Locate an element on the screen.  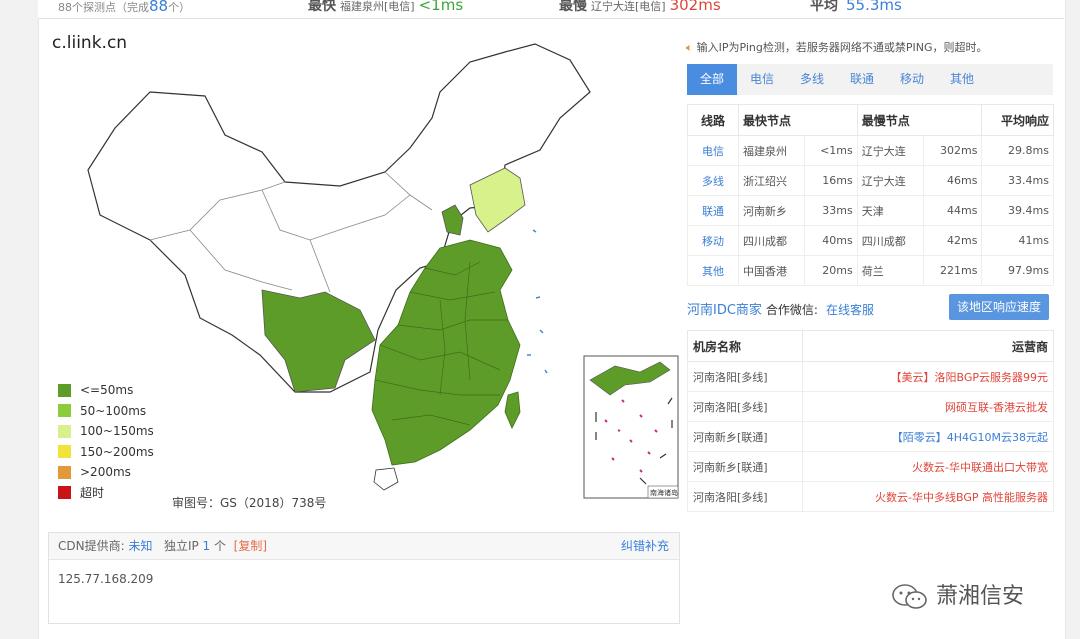
table-row: 河南洛阳[多线] 火数云-华中多线BGP 高性能服务器 is located at coordinates (870, 496).